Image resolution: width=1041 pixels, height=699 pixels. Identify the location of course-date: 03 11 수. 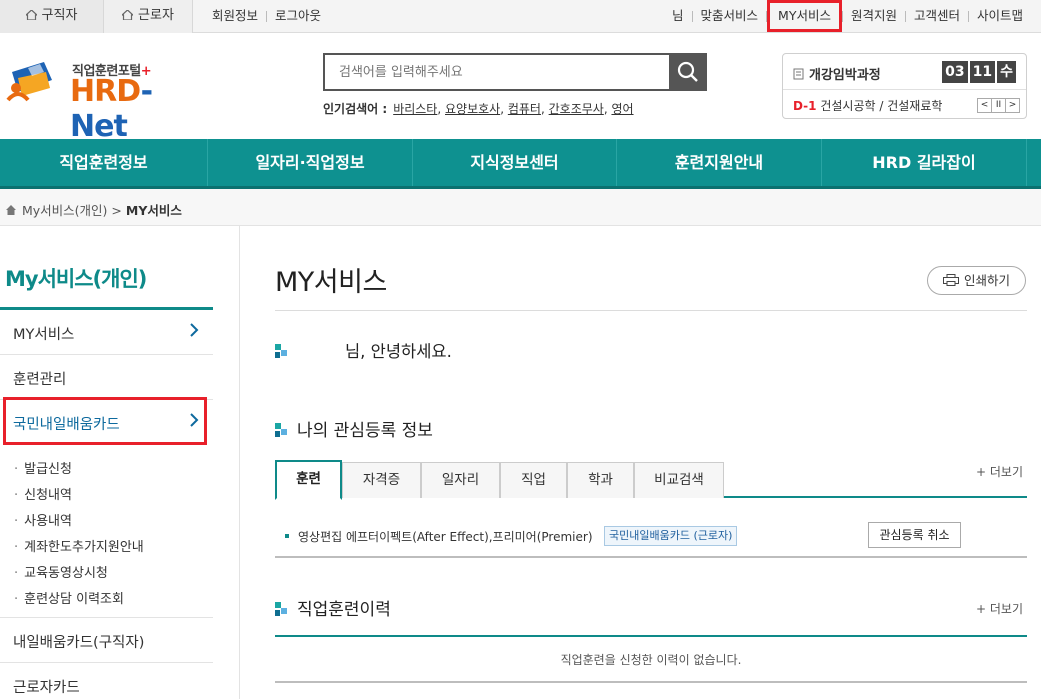
(978, 72).